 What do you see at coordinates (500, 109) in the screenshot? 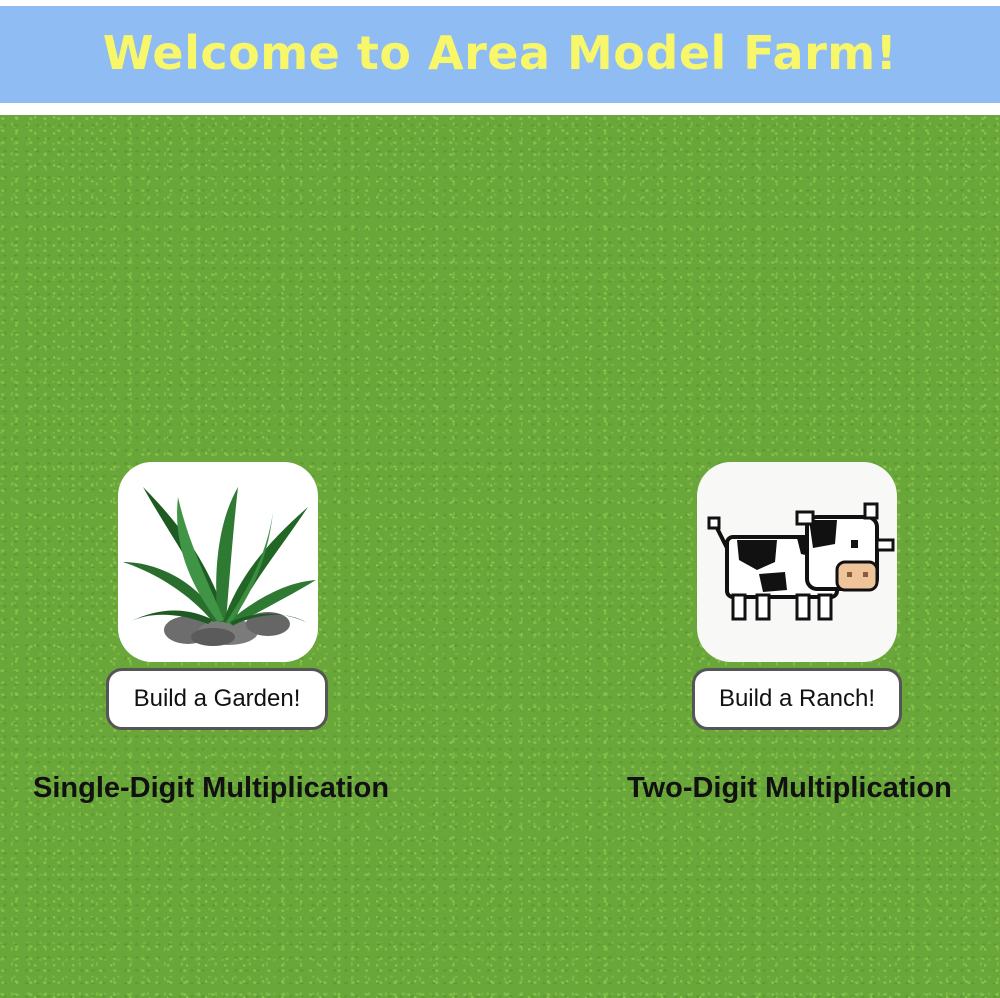
I see `header-divider` at bounding box center [500, 109].